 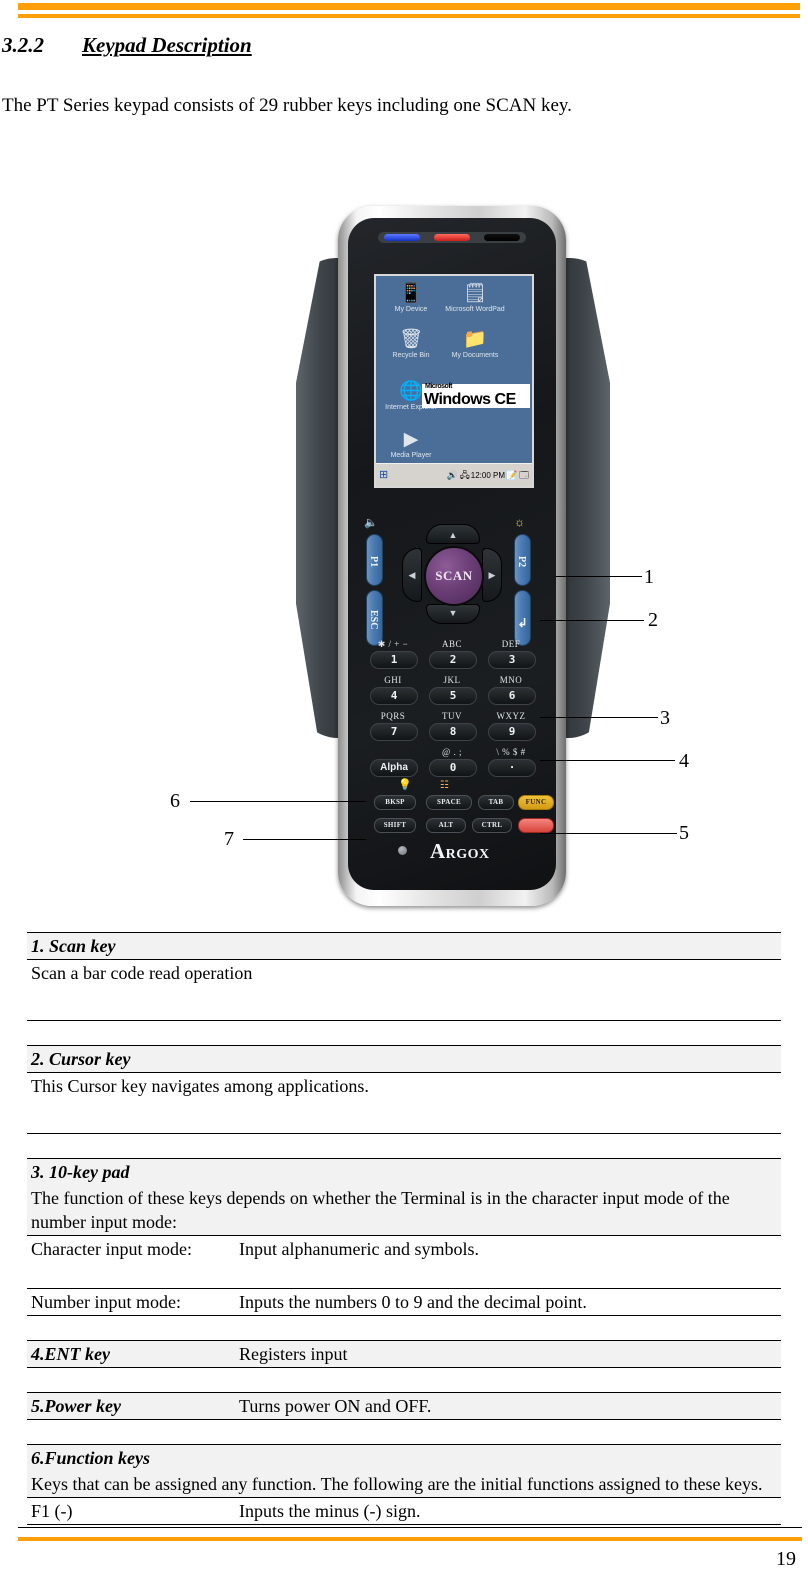 I want to click on start-button-icon: ⊞, so click(x=386, y=475).